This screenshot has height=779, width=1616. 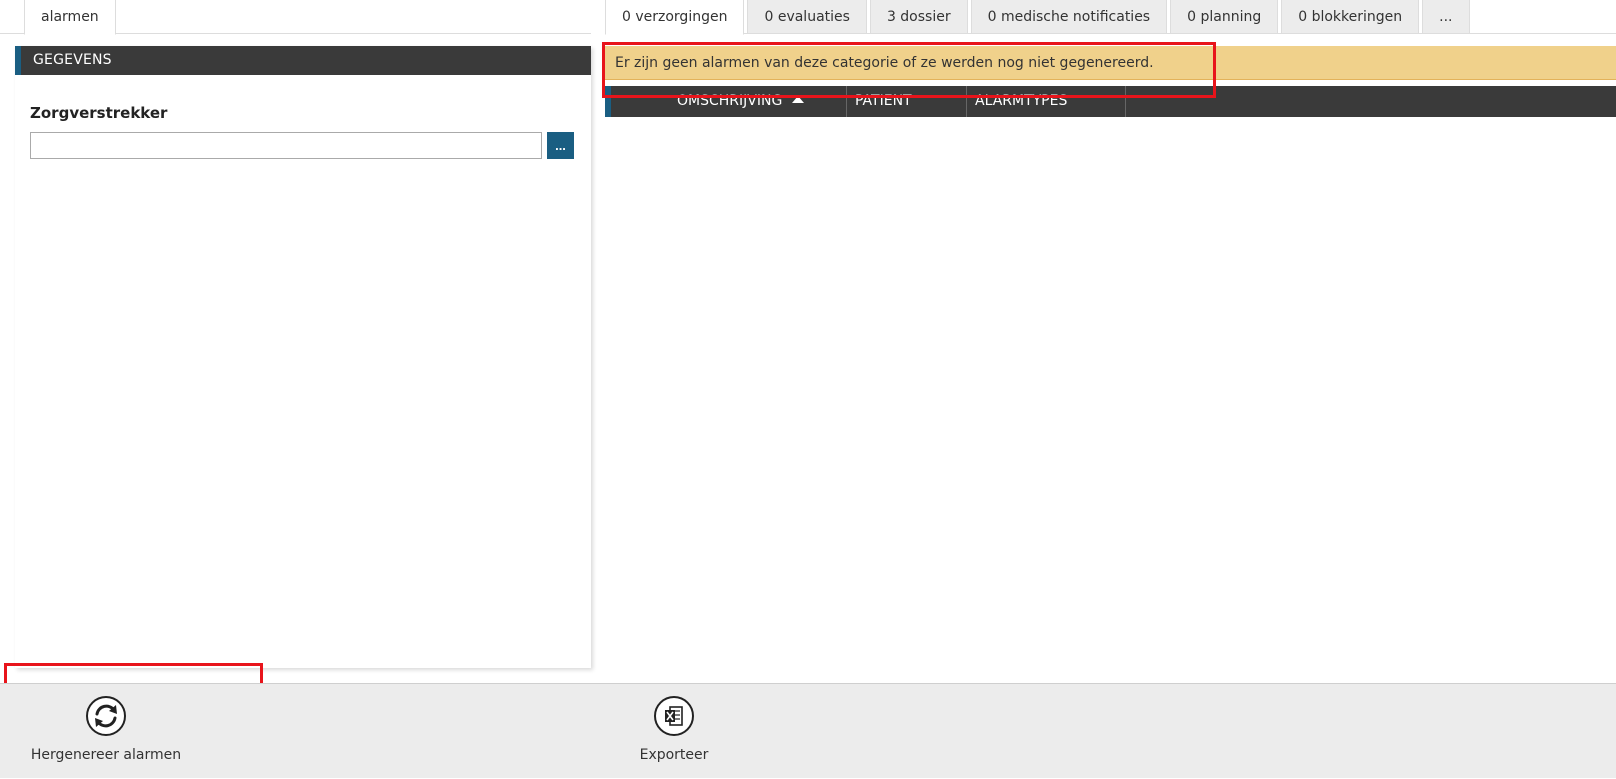 What do you see at coordinates (99, 113) in the screenshot?
I see `zorgverstrekker-label: Zorgverstrekker` at bounding box center [99, 113].